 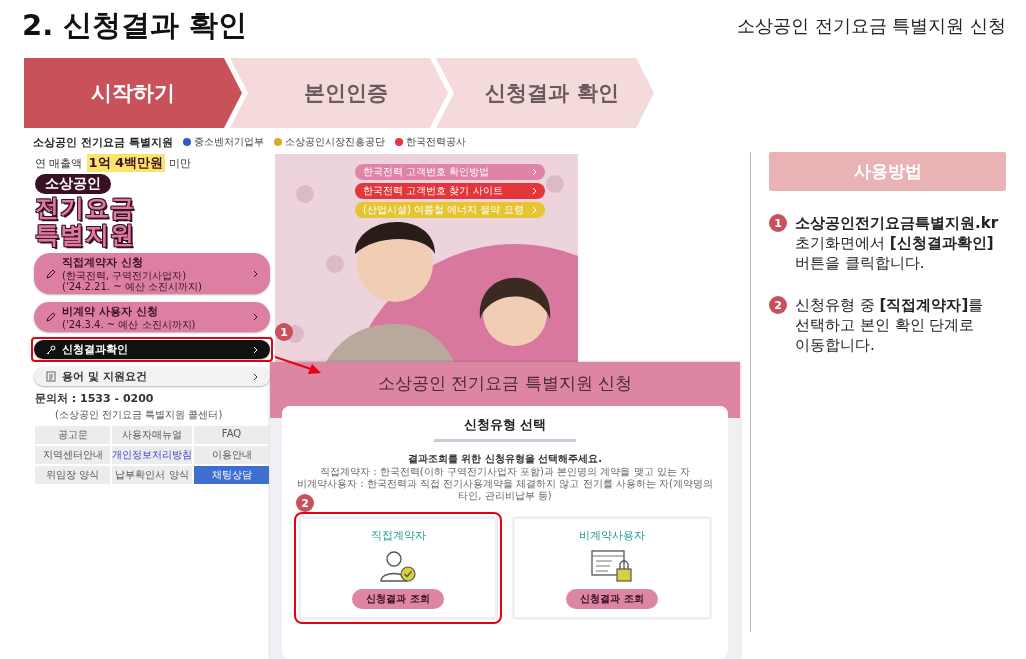 What do you see at coordinates (223, 142) in the screenshot?
I see `agency-logo: 중소벤처기업부` at bounding box center [223, 142].